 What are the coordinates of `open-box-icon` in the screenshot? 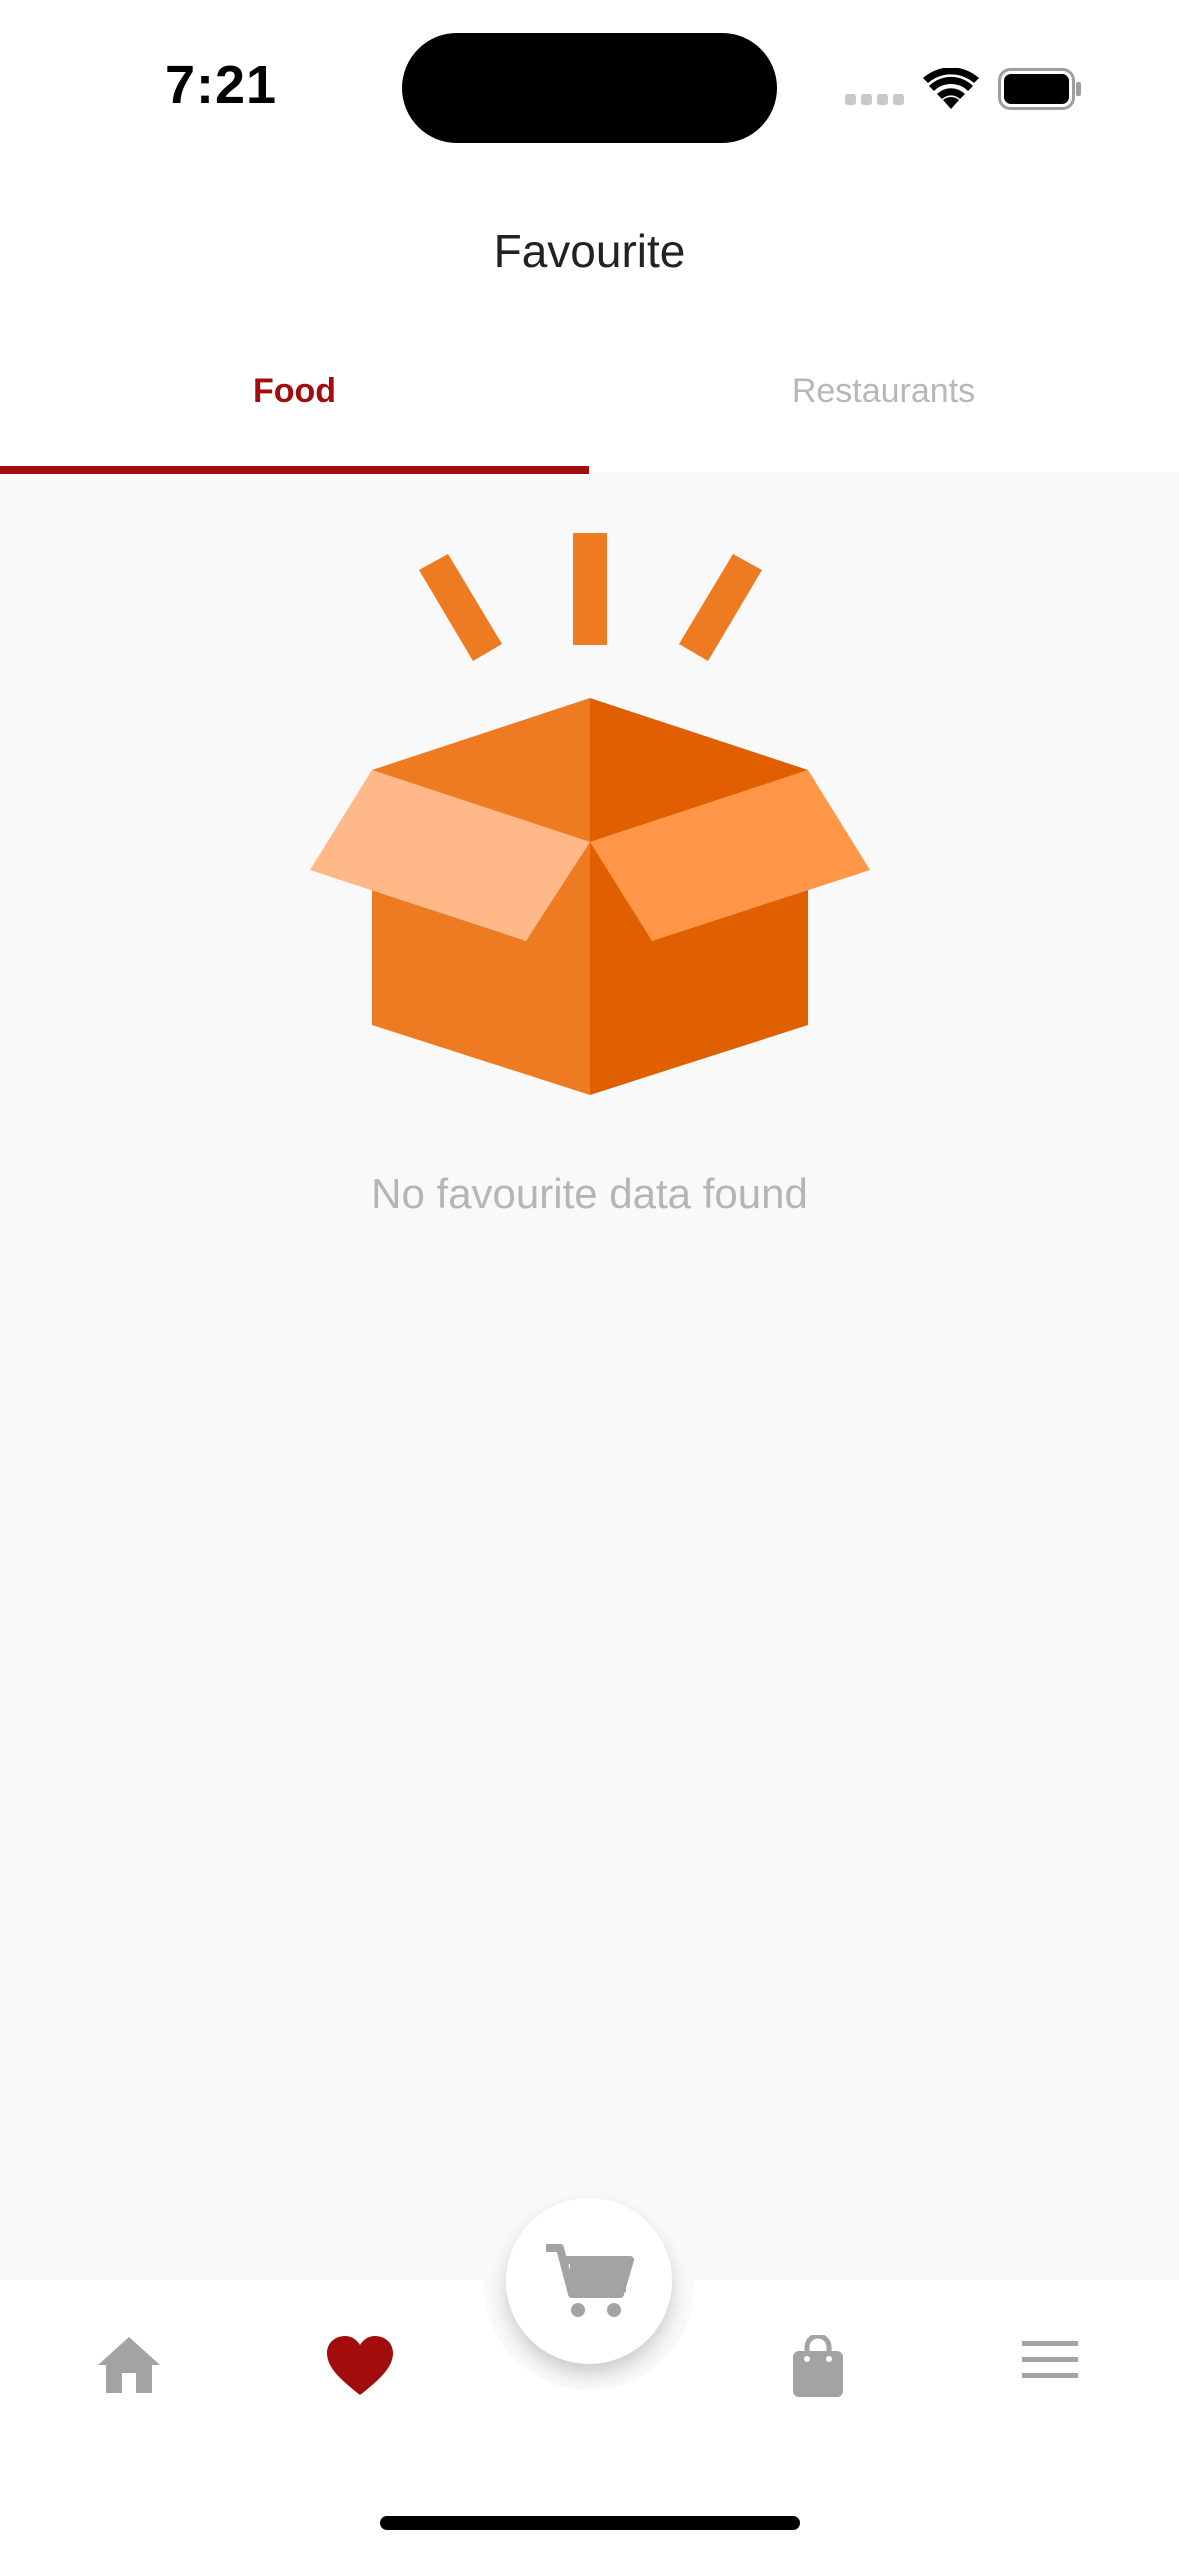 It's located at (590, 817).